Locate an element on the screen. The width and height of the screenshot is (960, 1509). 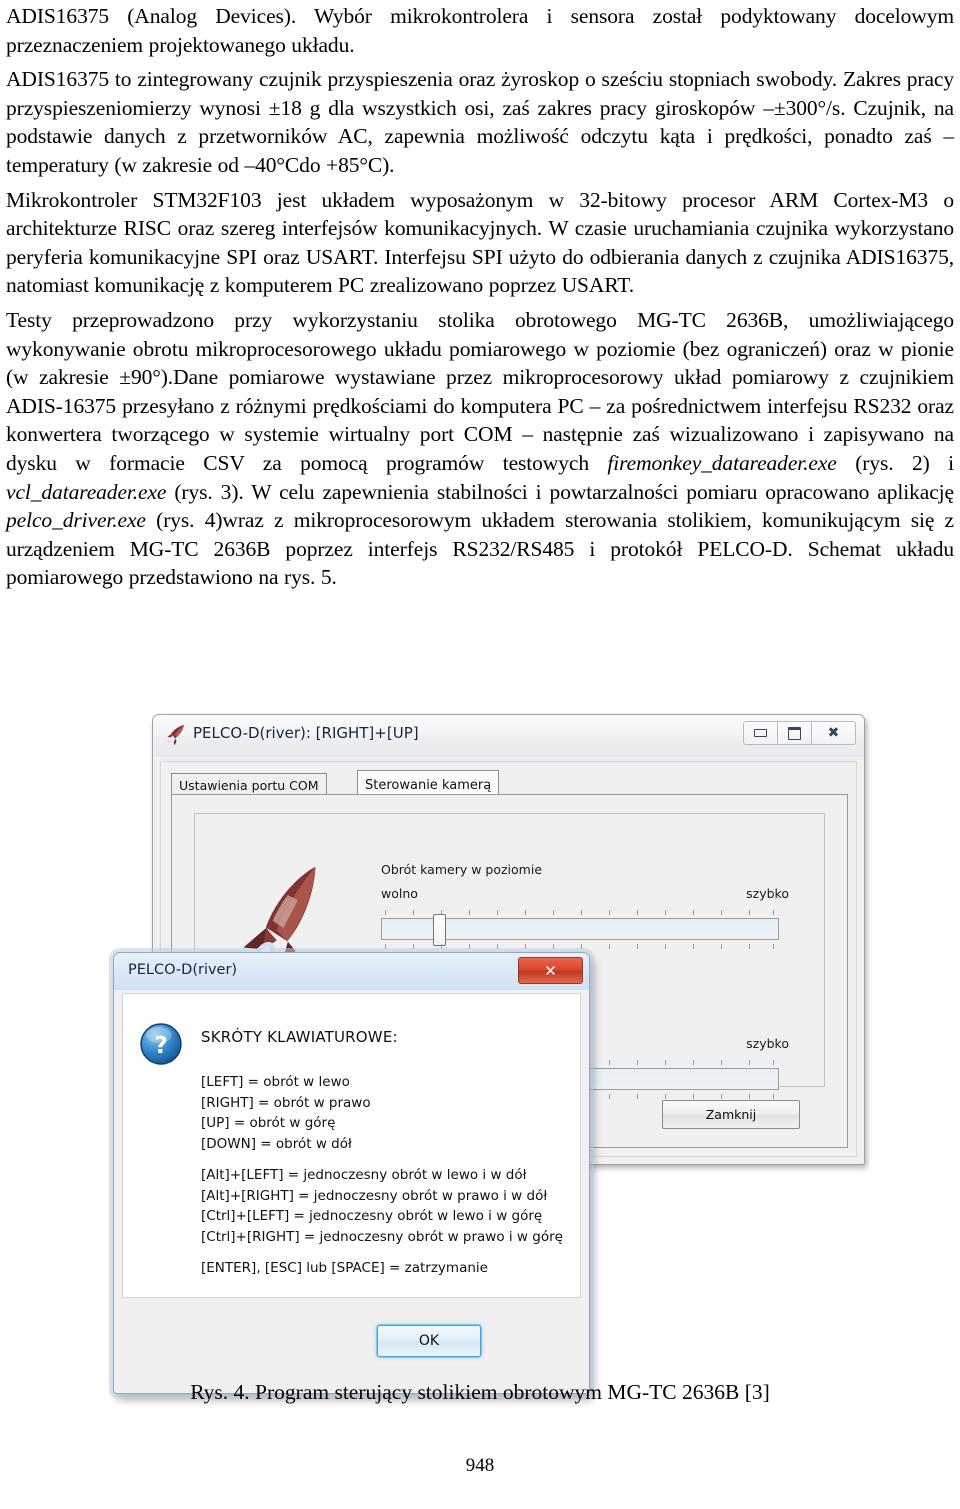
shortcut-item: [UP] = obrót w górę is located at coordinates (268, 1123).